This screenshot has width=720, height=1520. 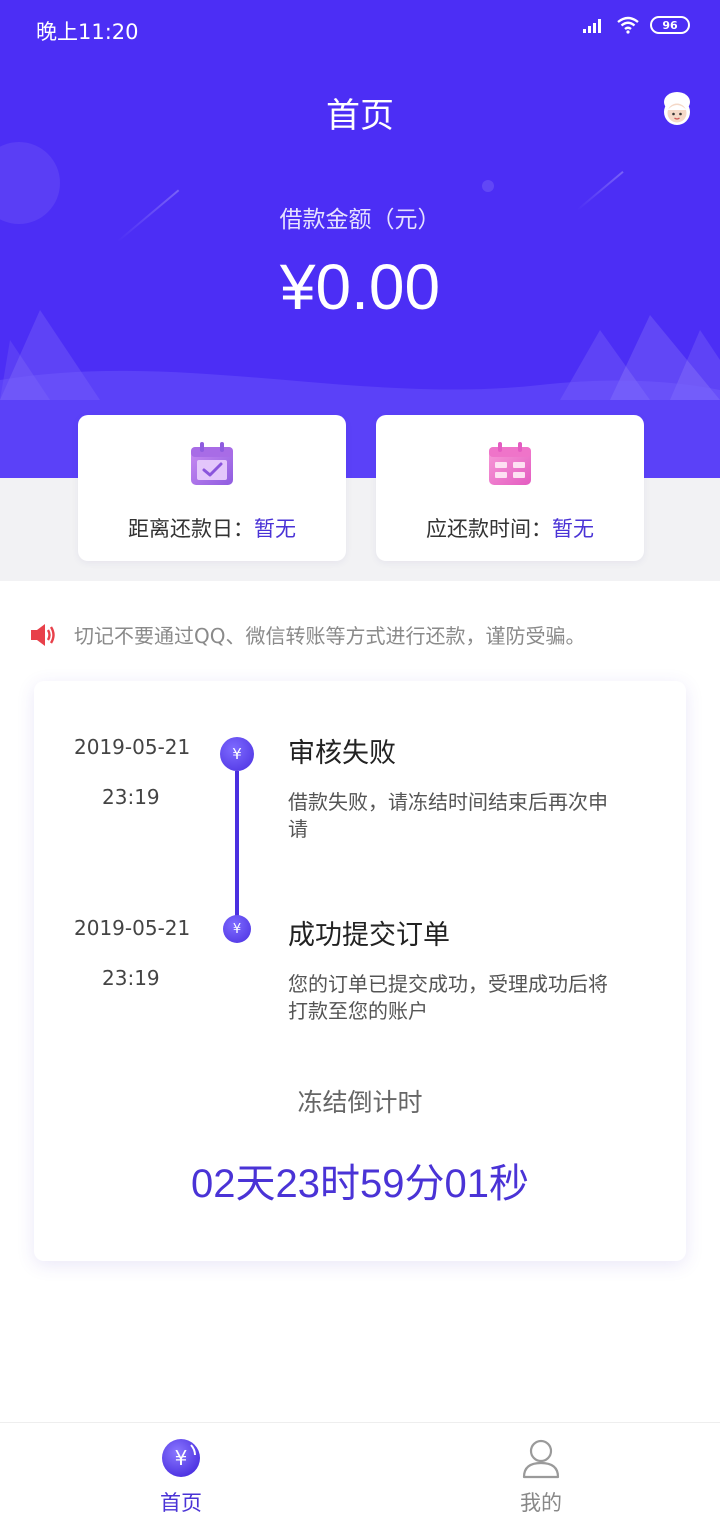 I want to click on user-icon, so click(x=541, y=1459).